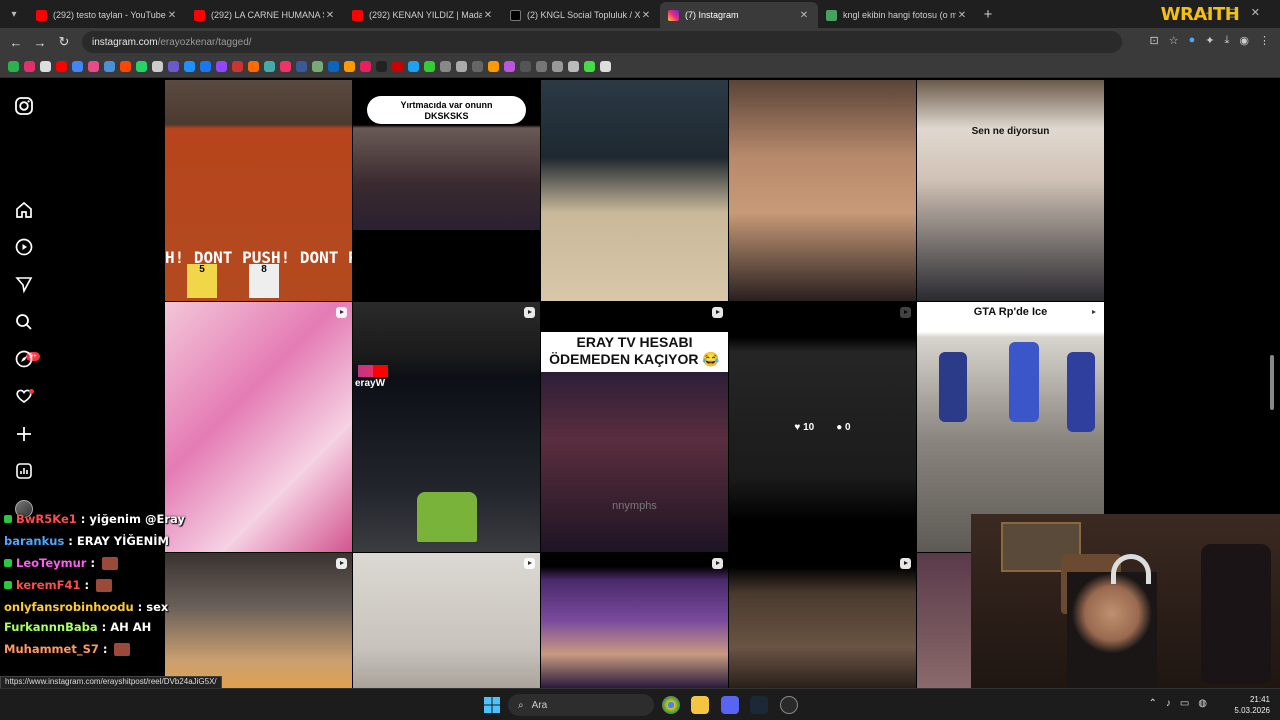 The width and height of the screenshot is (1280, 720). What do you see at coordinates (1174, 40) in the screenshot?
I see `bookmark-star-icon: ☆` at bounding box center [1174, 40].